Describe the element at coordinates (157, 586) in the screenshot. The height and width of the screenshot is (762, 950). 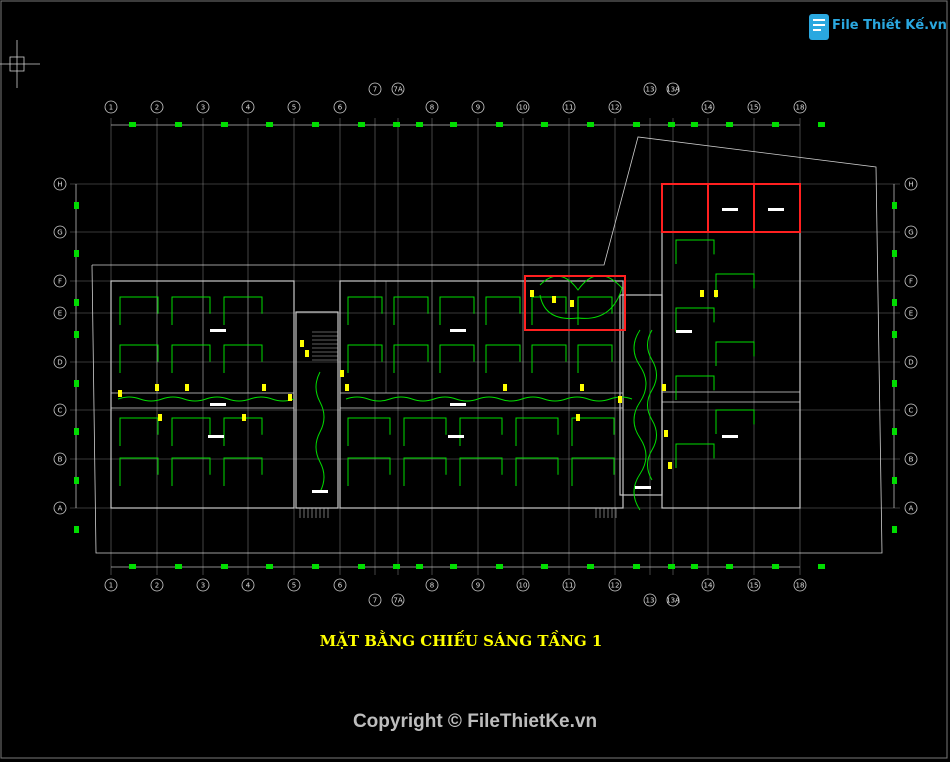
I see `grid-label: 2` at that location.